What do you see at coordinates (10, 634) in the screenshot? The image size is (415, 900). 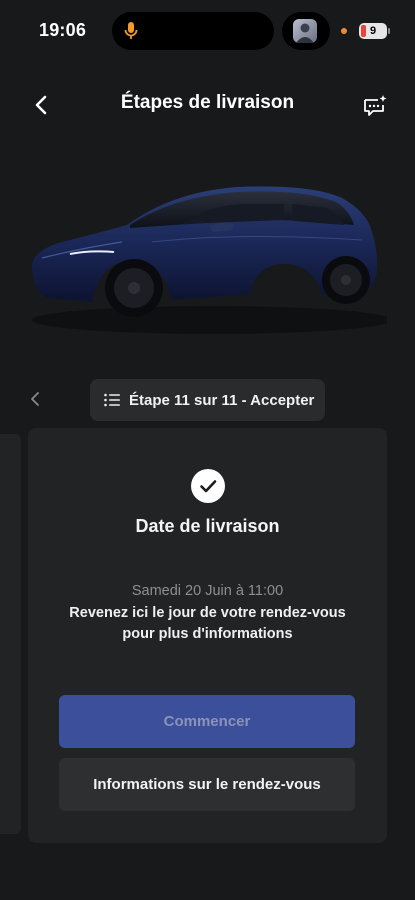 I see `previous-step-card` at bounding box center [10, 634].